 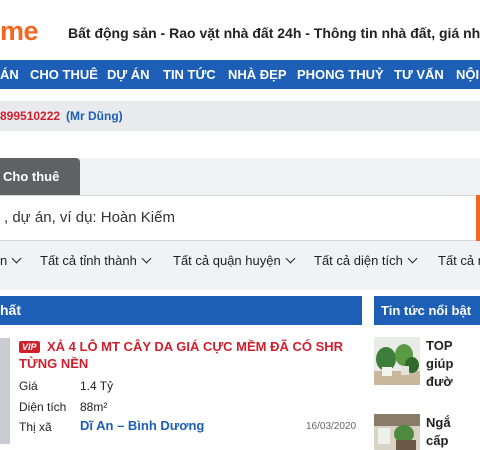 I want to click on listing-location: Dĩ An – Bình Dương, so click(x=142, y=425).